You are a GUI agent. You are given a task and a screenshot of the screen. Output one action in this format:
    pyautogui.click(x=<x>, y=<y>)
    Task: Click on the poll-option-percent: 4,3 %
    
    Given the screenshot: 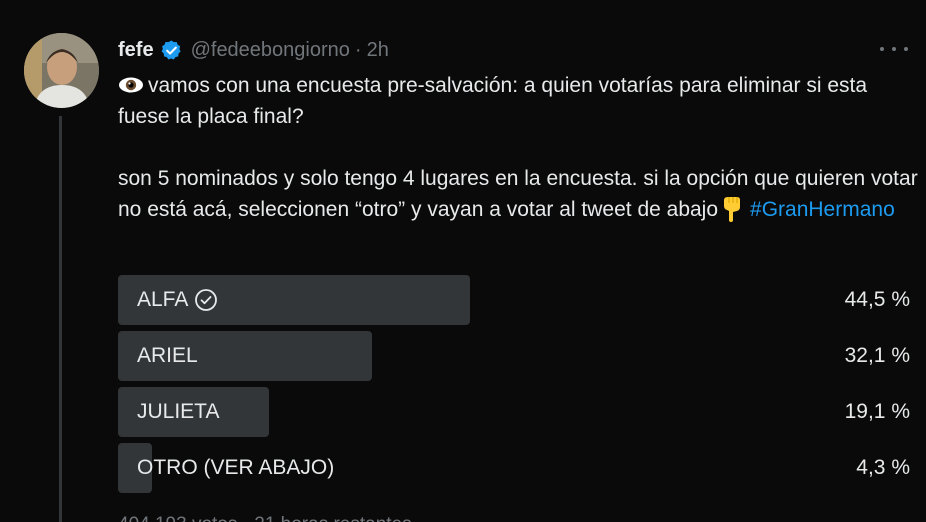 What is the action you would take?
    pyautogui.click(x=883, y=467)
    